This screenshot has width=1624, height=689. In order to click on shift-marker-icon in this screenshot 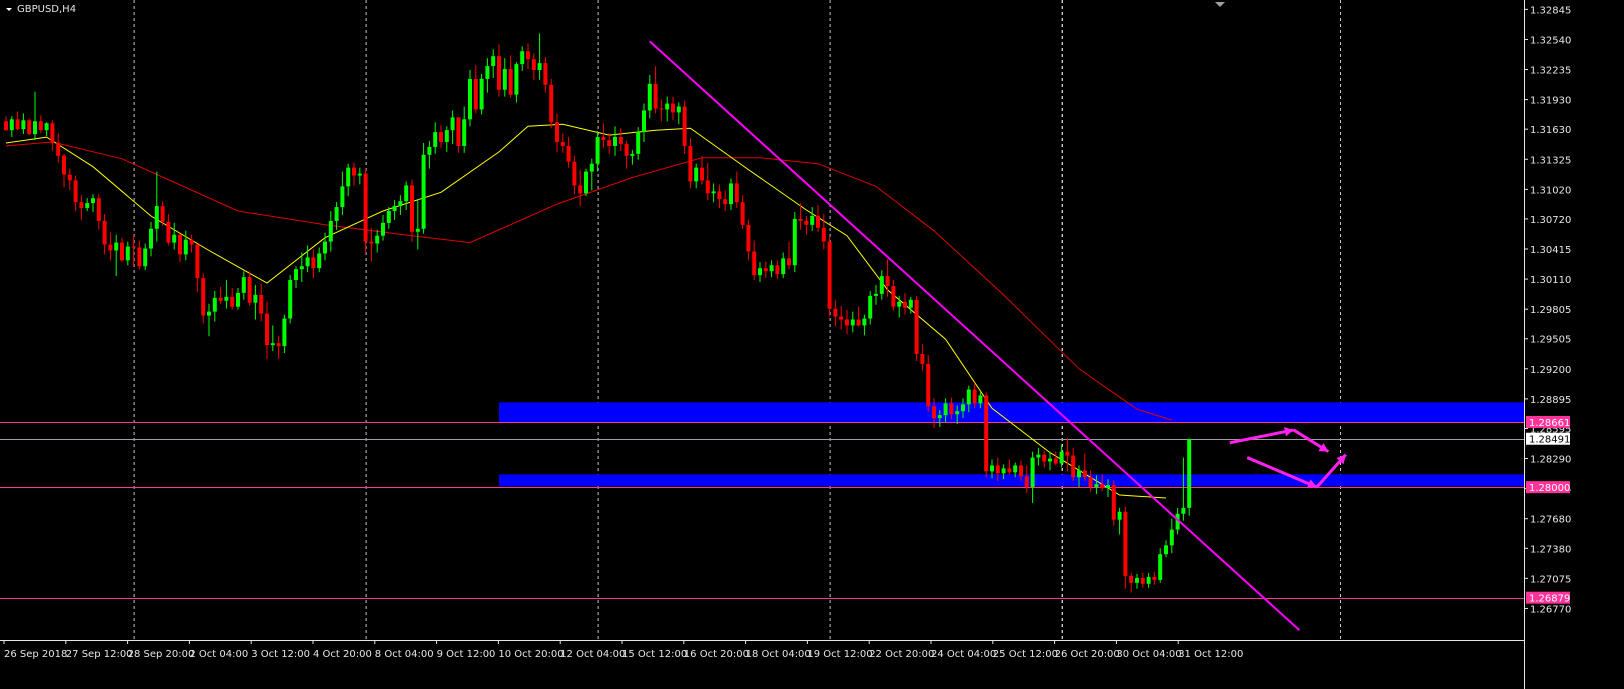, I will do `click(1220, 4)`.